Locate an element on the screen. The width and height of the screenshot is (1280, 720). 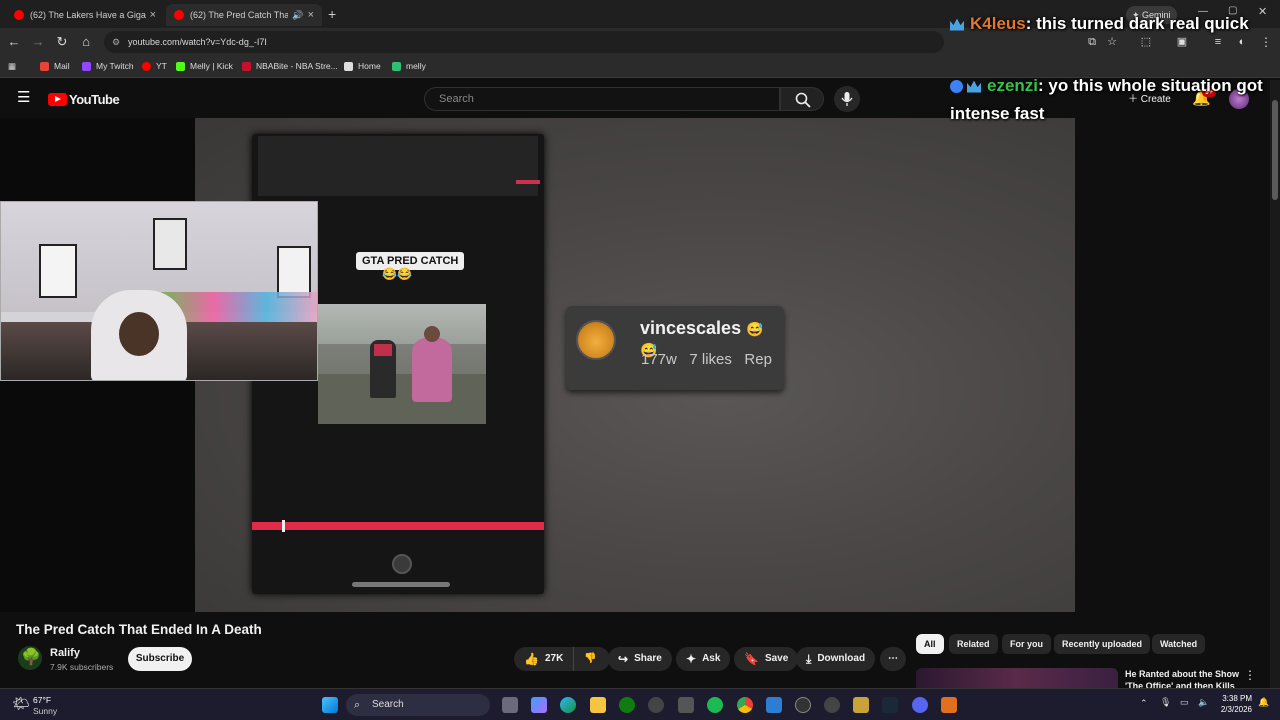
bookmark-melly: melly is located at coordinates (409, 66).